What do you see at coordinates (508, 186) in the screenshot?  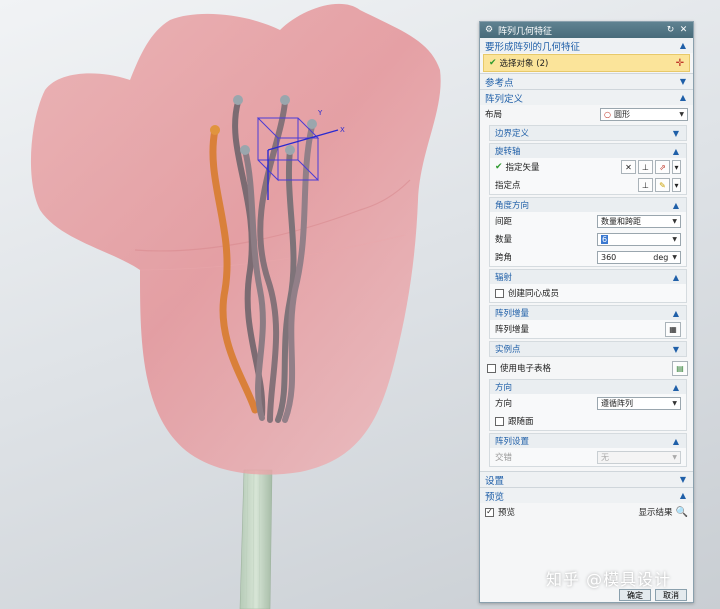 I see `point-label: 指定点` at bounding box center [508, 186].